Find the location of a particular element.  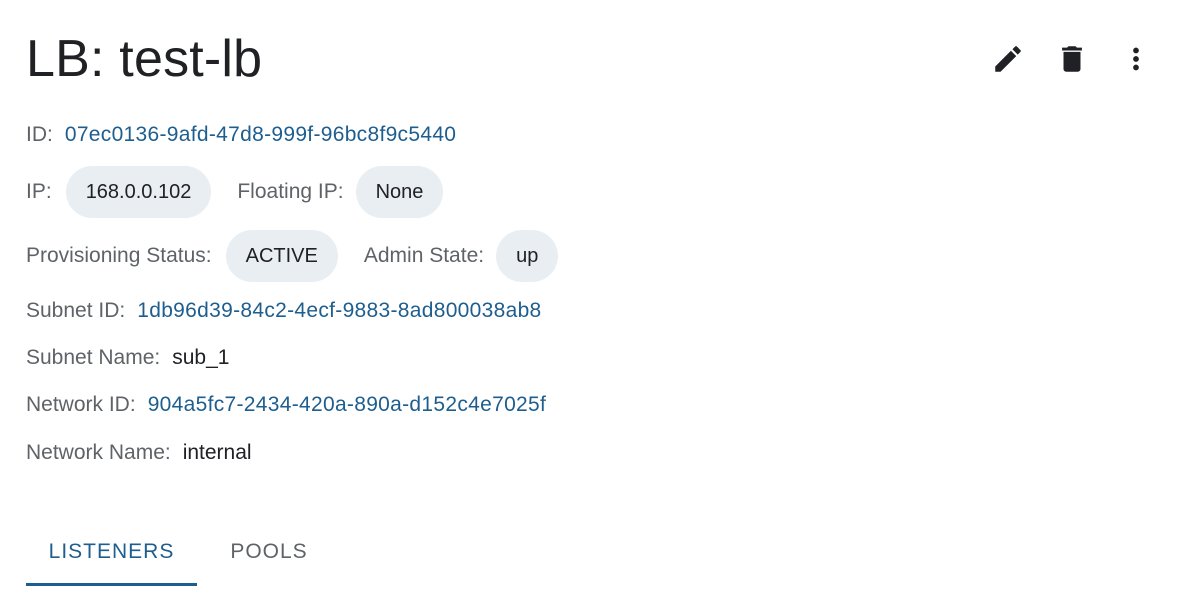

page-title: LB: test-lb is located at coordinates (144, 59).